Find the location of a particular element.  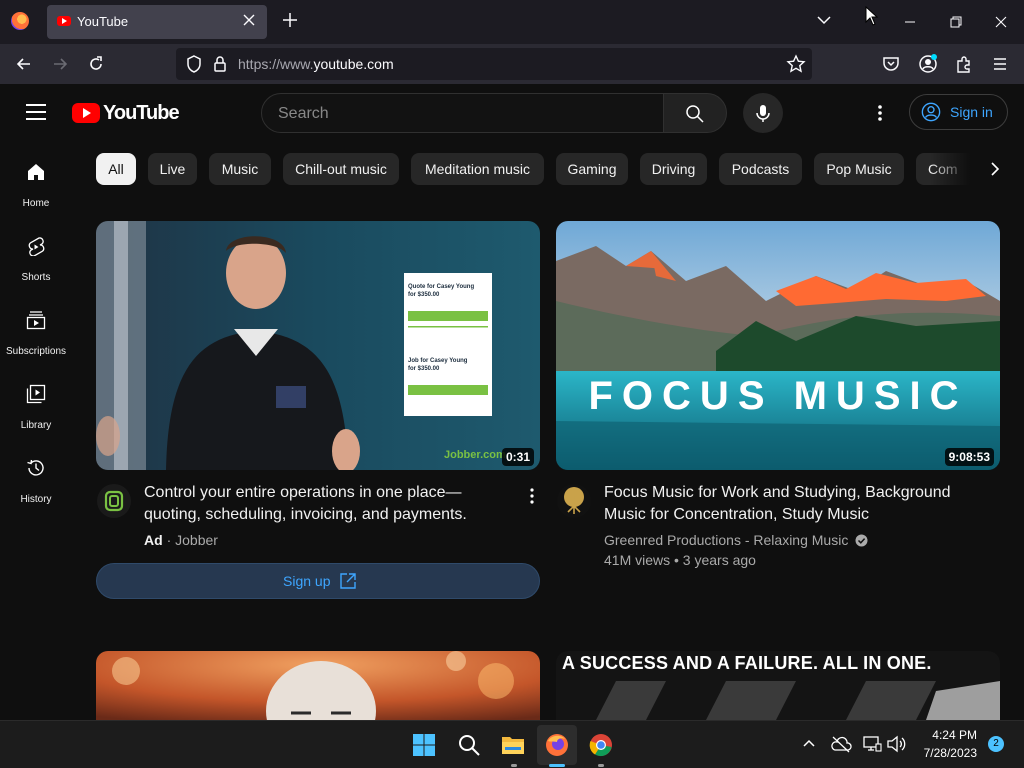

pocket-icon is located at coordinates (891, 64).